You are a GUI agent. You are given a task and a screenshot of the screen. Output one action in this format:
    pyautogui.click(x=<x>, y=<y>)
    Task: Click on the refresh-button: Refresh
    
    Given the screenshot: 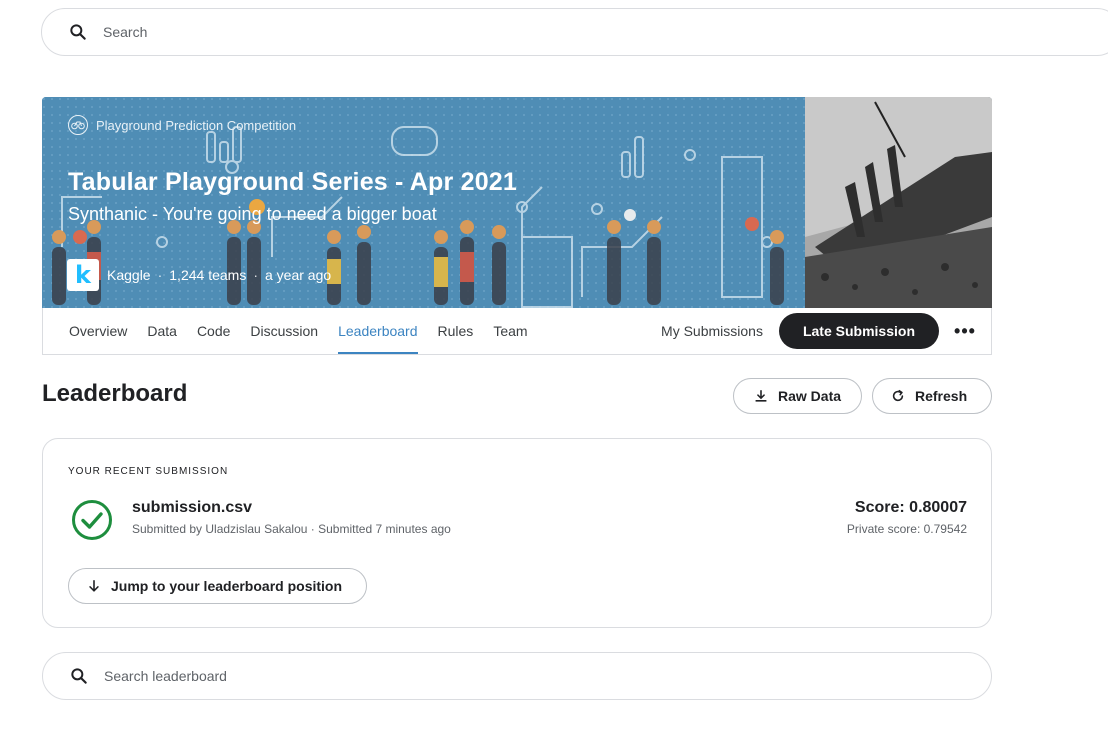 What is the action you would take?
    pyautogui.click(x=932, y=396)
    